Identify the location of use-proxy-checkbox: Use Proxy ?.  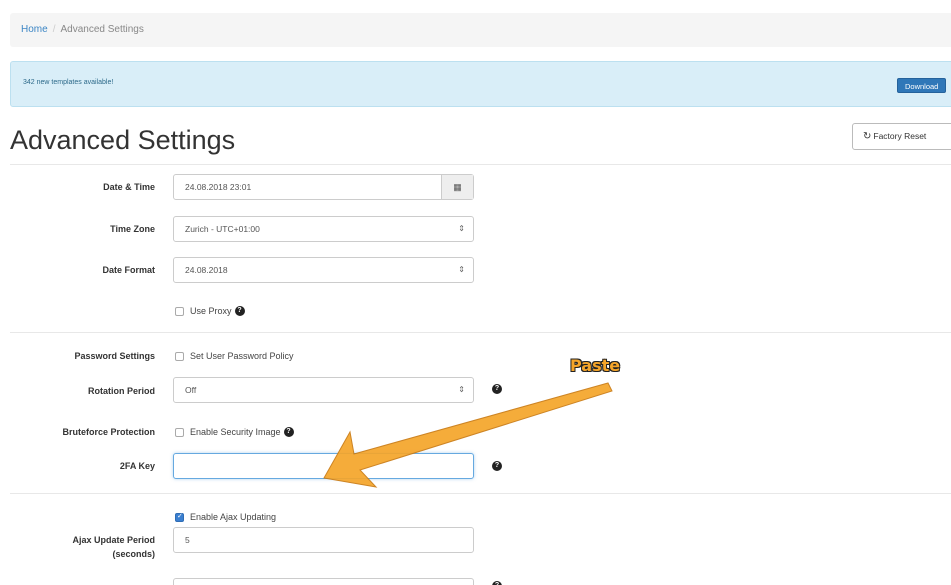
(210, 311).